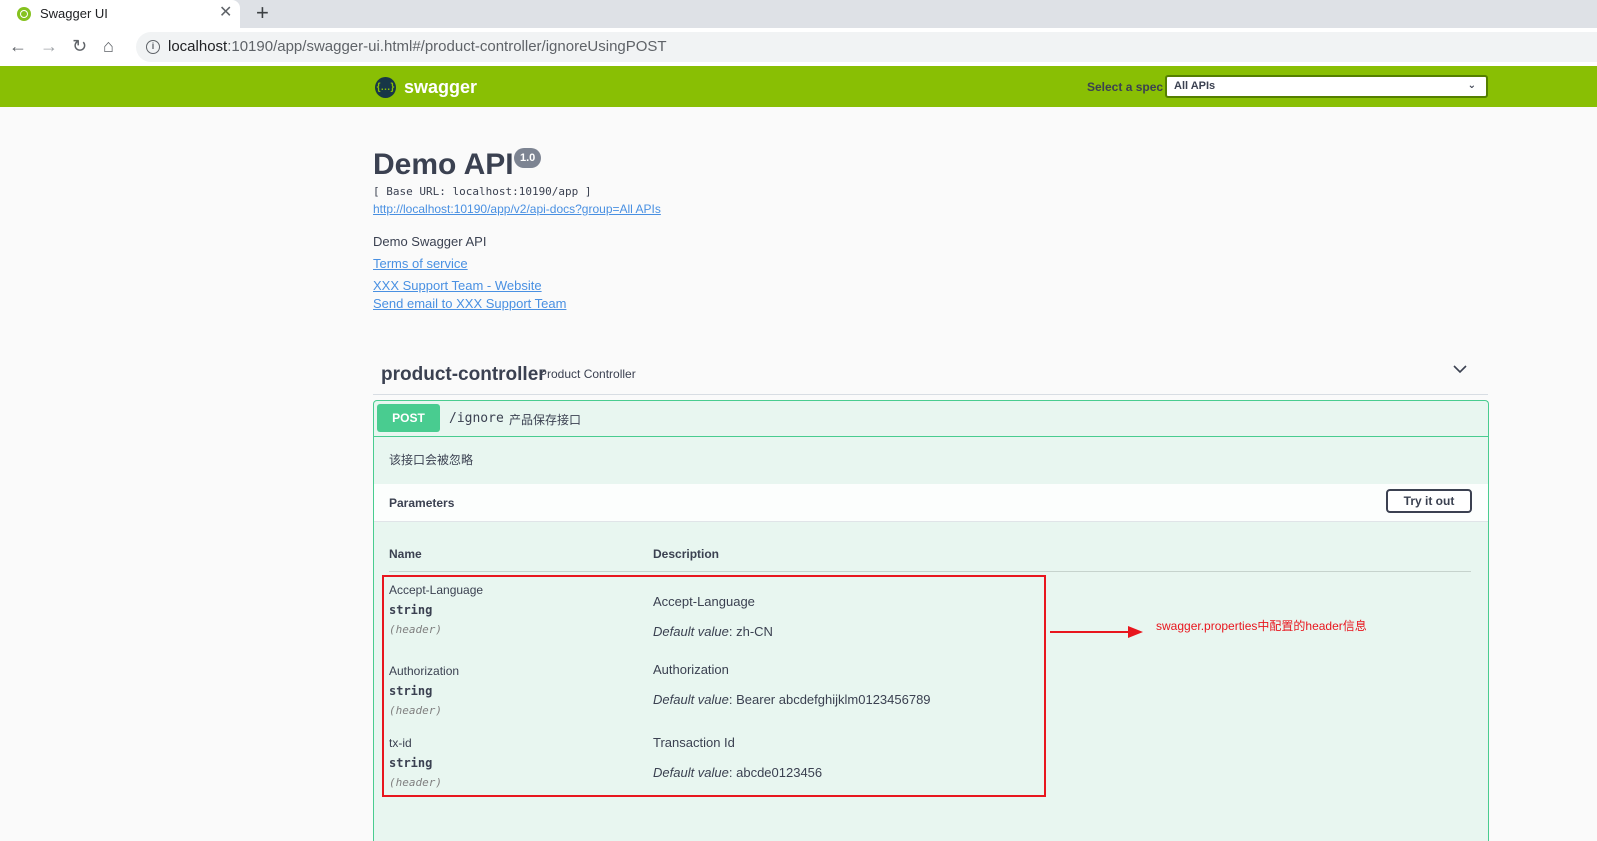 The height and width of the screenshot is (841, 1597). Describe the element at coordinates (430, 241) in the screenshot. I see `api-description: Demo Swagger API` at that location.